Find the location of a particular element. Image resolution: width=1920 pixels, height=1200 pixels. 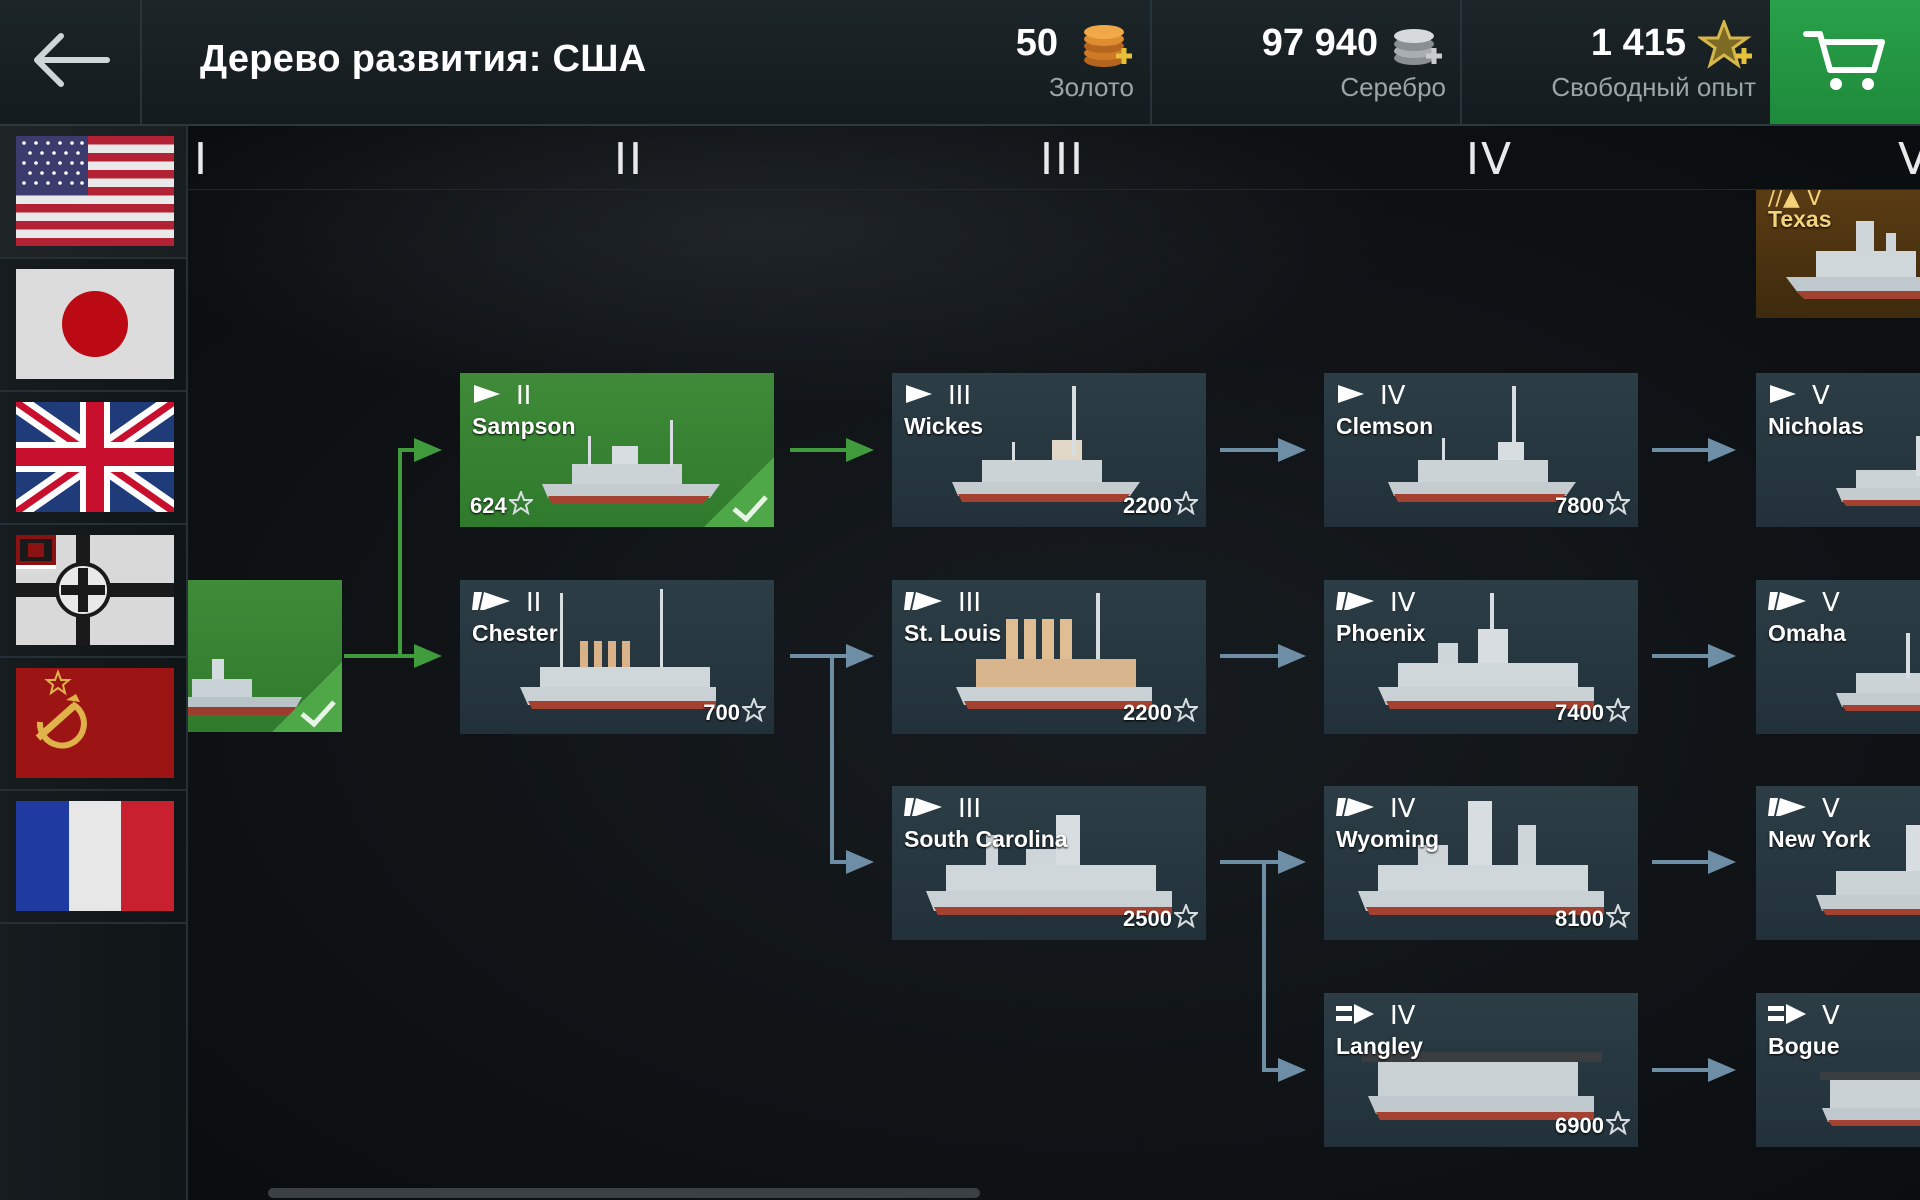

ship-xp: 8100 is located at coordinates (1593, 918).